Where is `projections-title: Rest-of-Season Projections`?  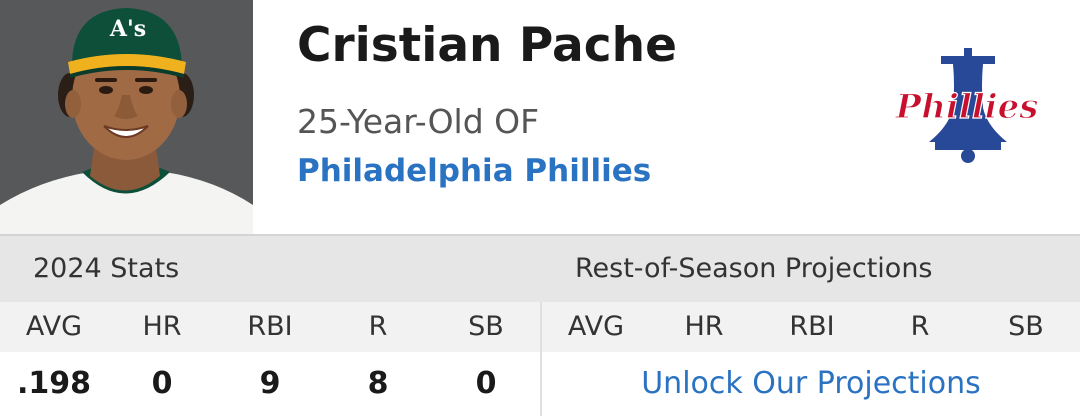
projections-title: Rest-of-Season Projections is located at coordinates (754, 268).